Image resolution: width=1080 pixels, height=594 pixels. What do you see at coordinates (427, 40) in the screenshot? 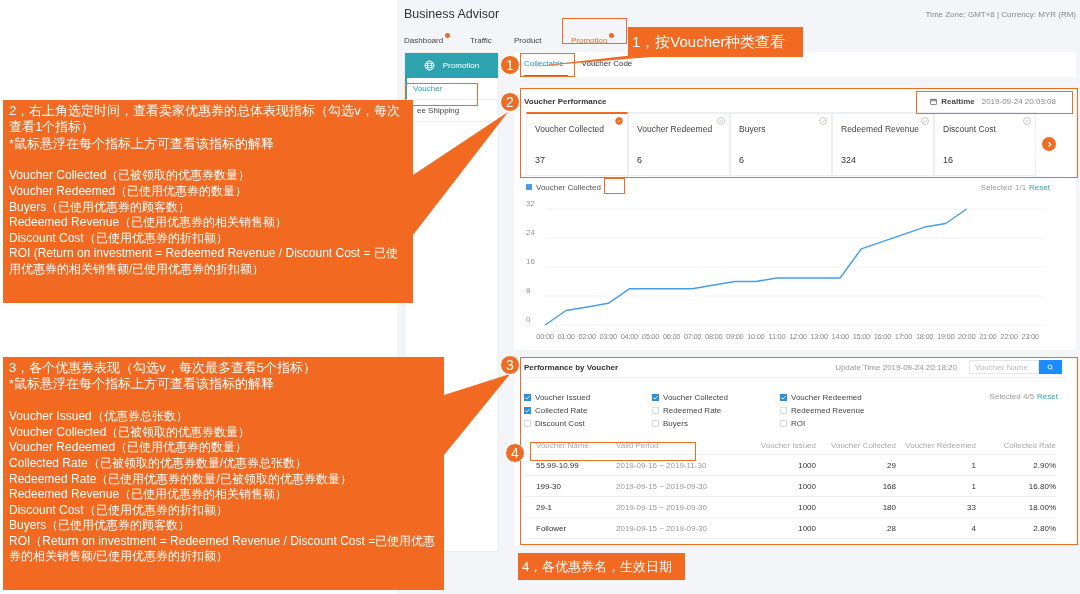
I see `nav-tab: Dashboard` at bounding box center [427, 40].